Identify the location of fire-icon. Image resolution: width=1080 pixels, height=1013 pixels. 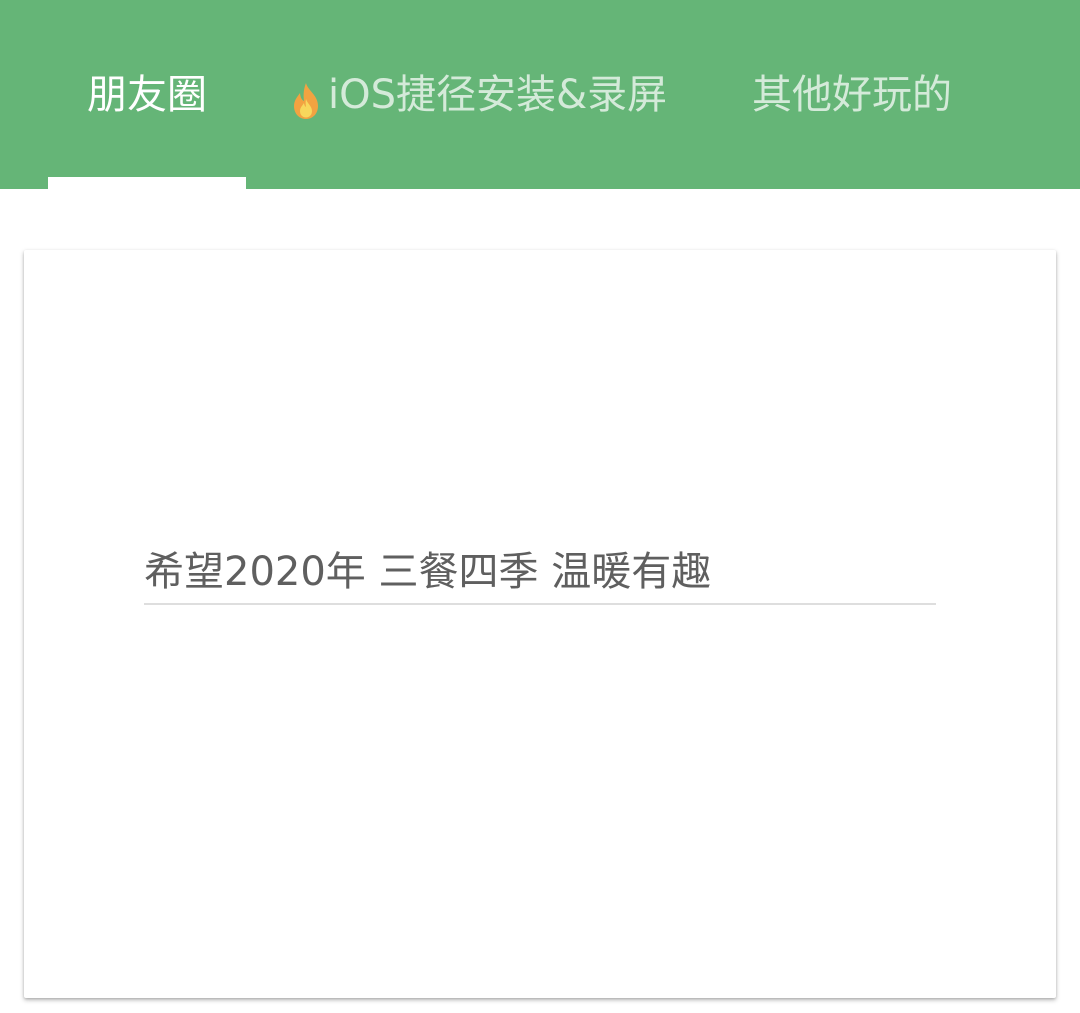
(306, 101).